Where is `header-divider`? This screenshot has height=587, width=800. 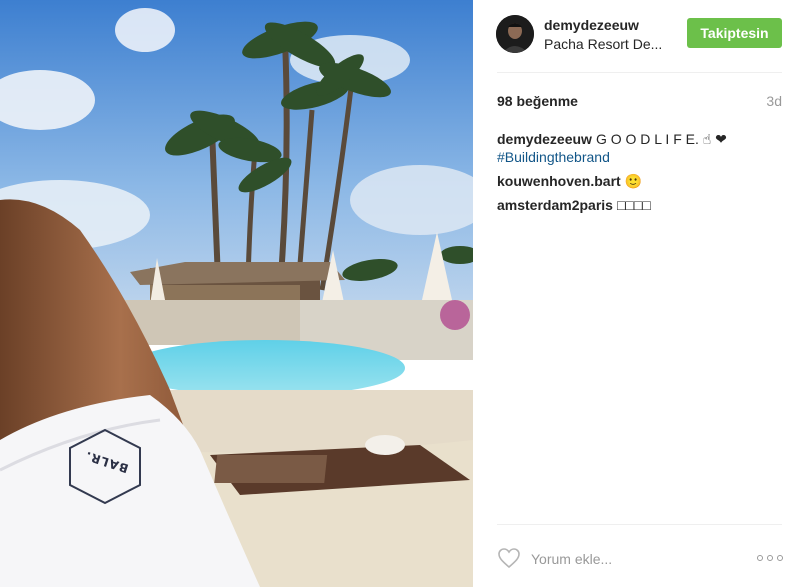
header-divider is located at coordinates (639, 72).